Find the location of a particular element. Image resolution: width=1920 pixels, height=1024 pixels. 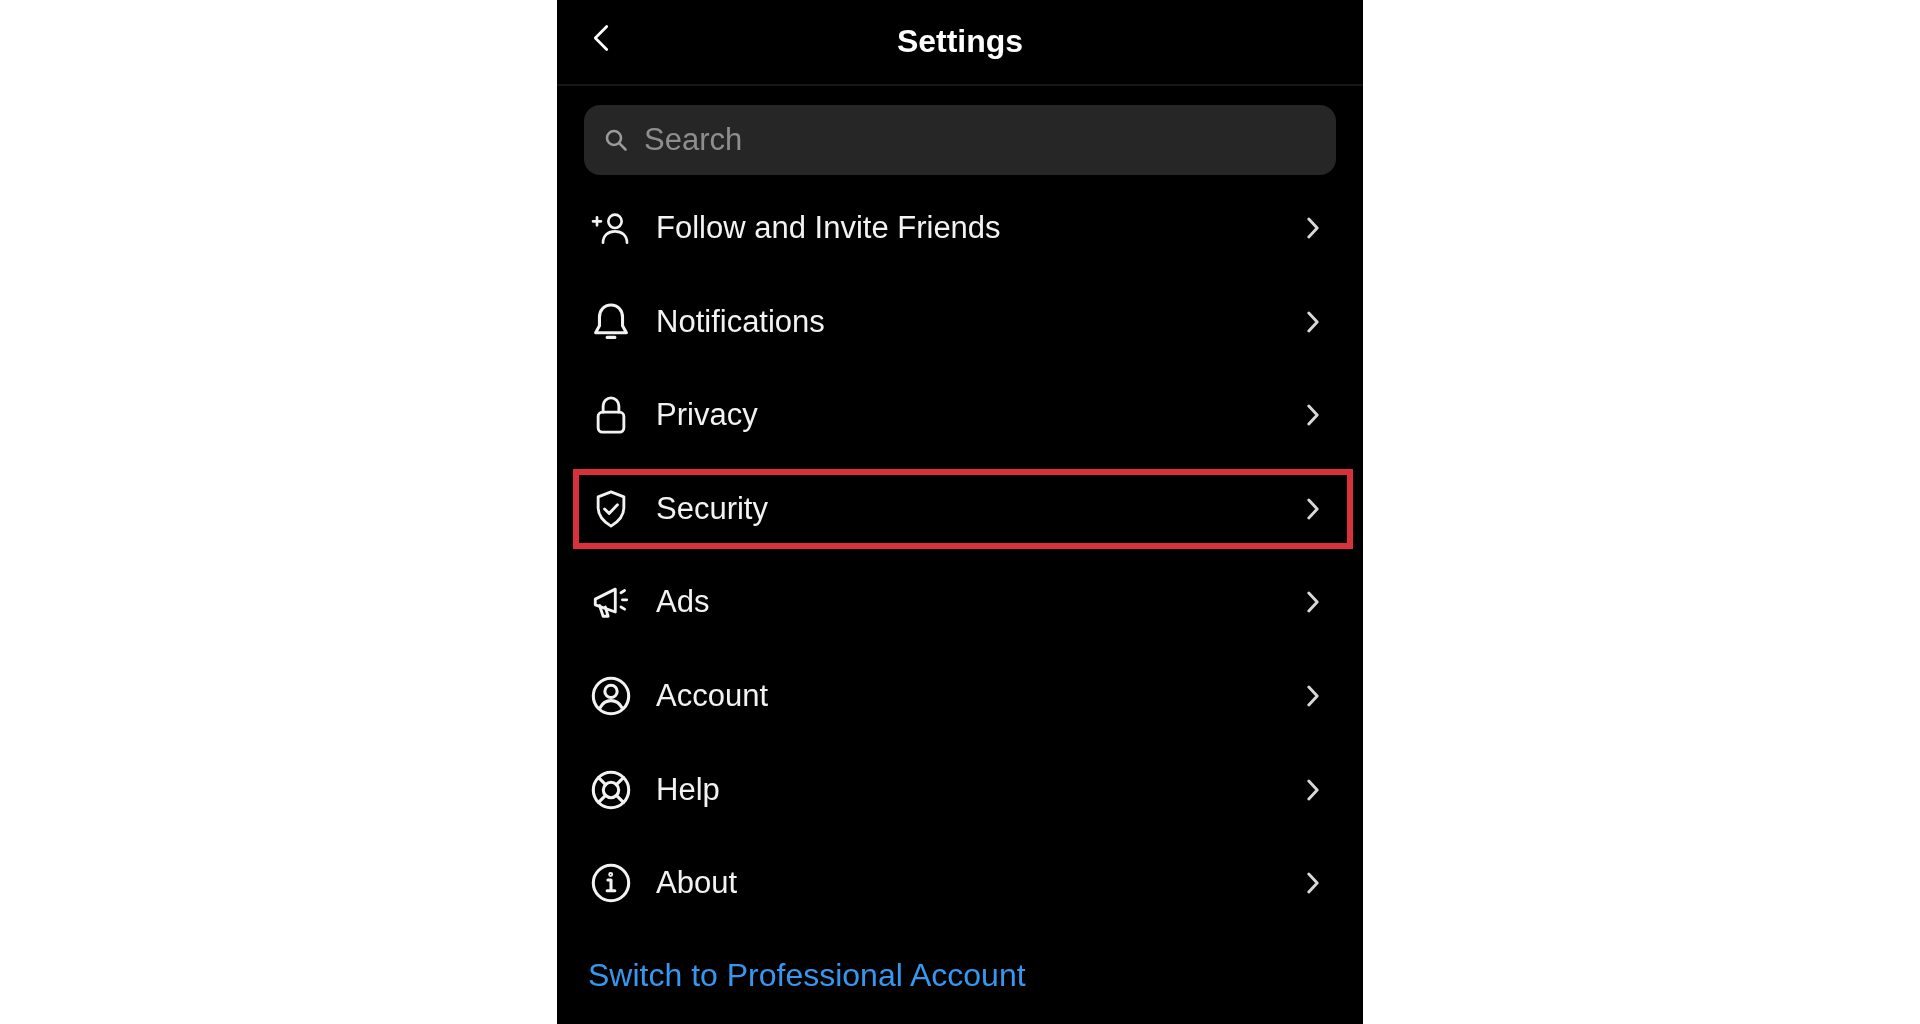

settings-item: Ads is located at coordinates (963, 602).